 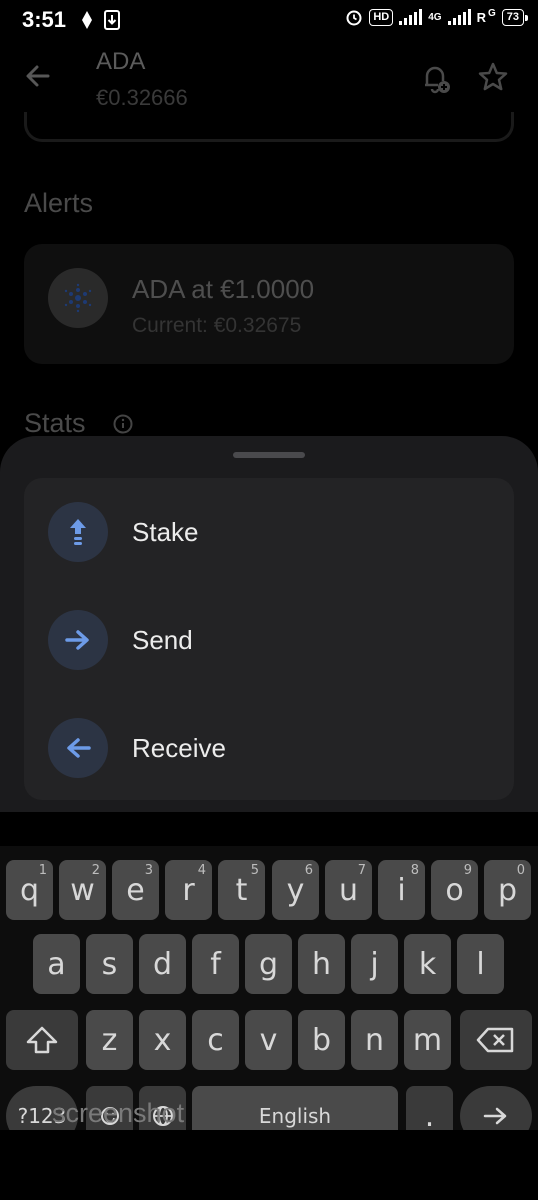 What do you see at coordinates (411, 17) in the screenshot?
I see `signal-bars-icon` at bounding box center [411, 17].